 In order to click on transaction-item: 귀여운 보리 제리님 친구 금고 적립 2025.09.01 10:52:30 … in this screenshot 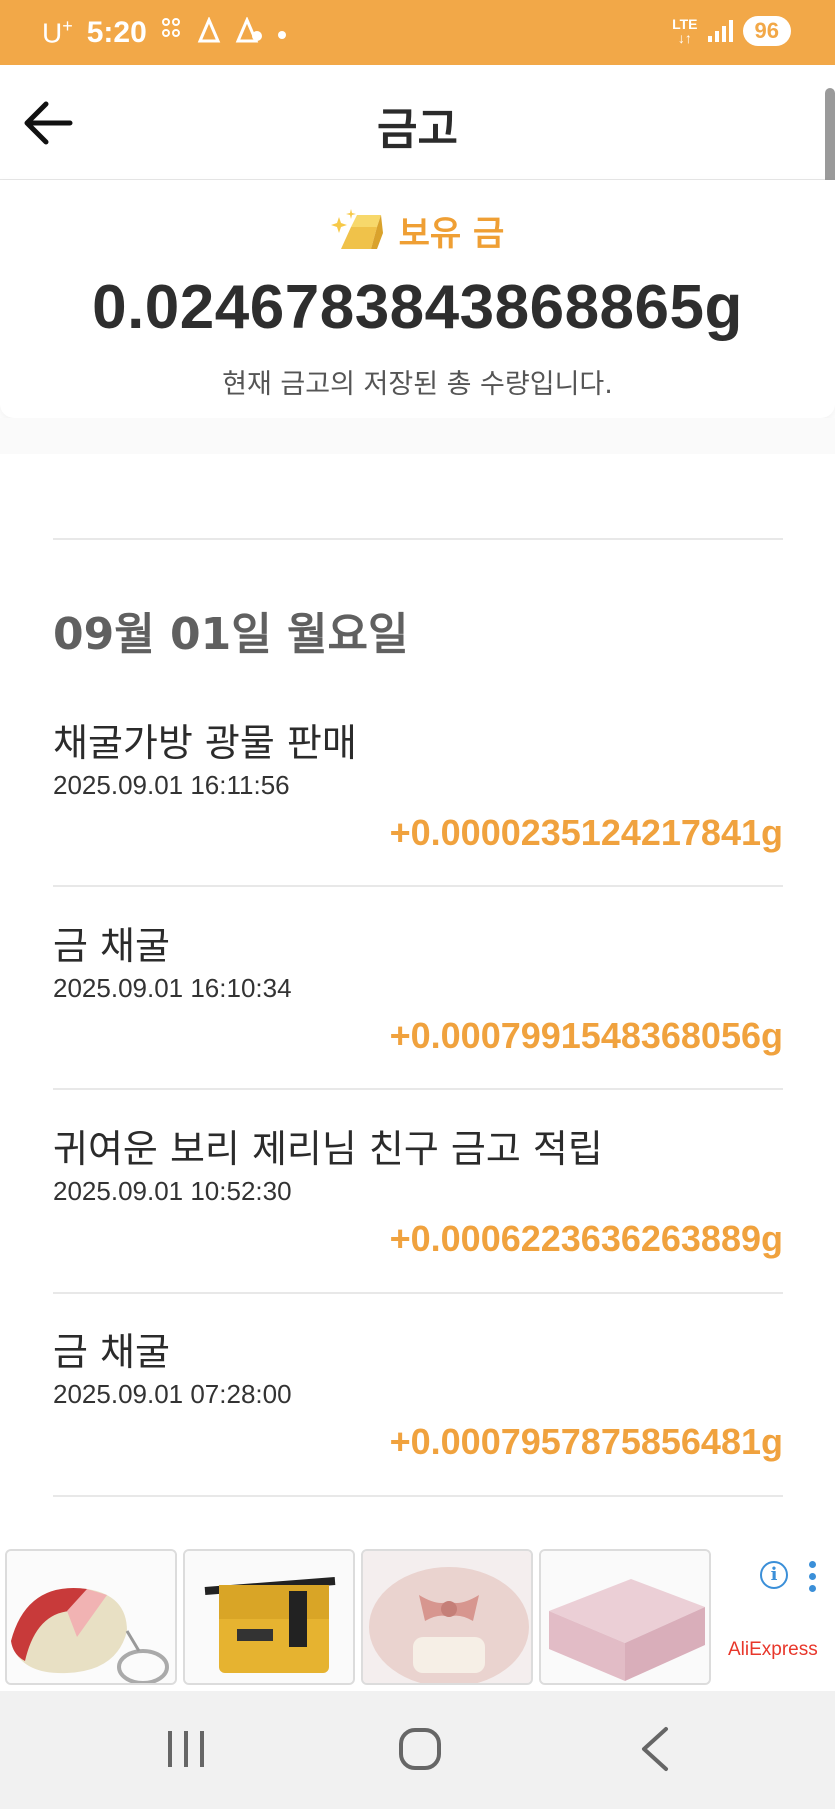, I will do `click(418, 1218)`.